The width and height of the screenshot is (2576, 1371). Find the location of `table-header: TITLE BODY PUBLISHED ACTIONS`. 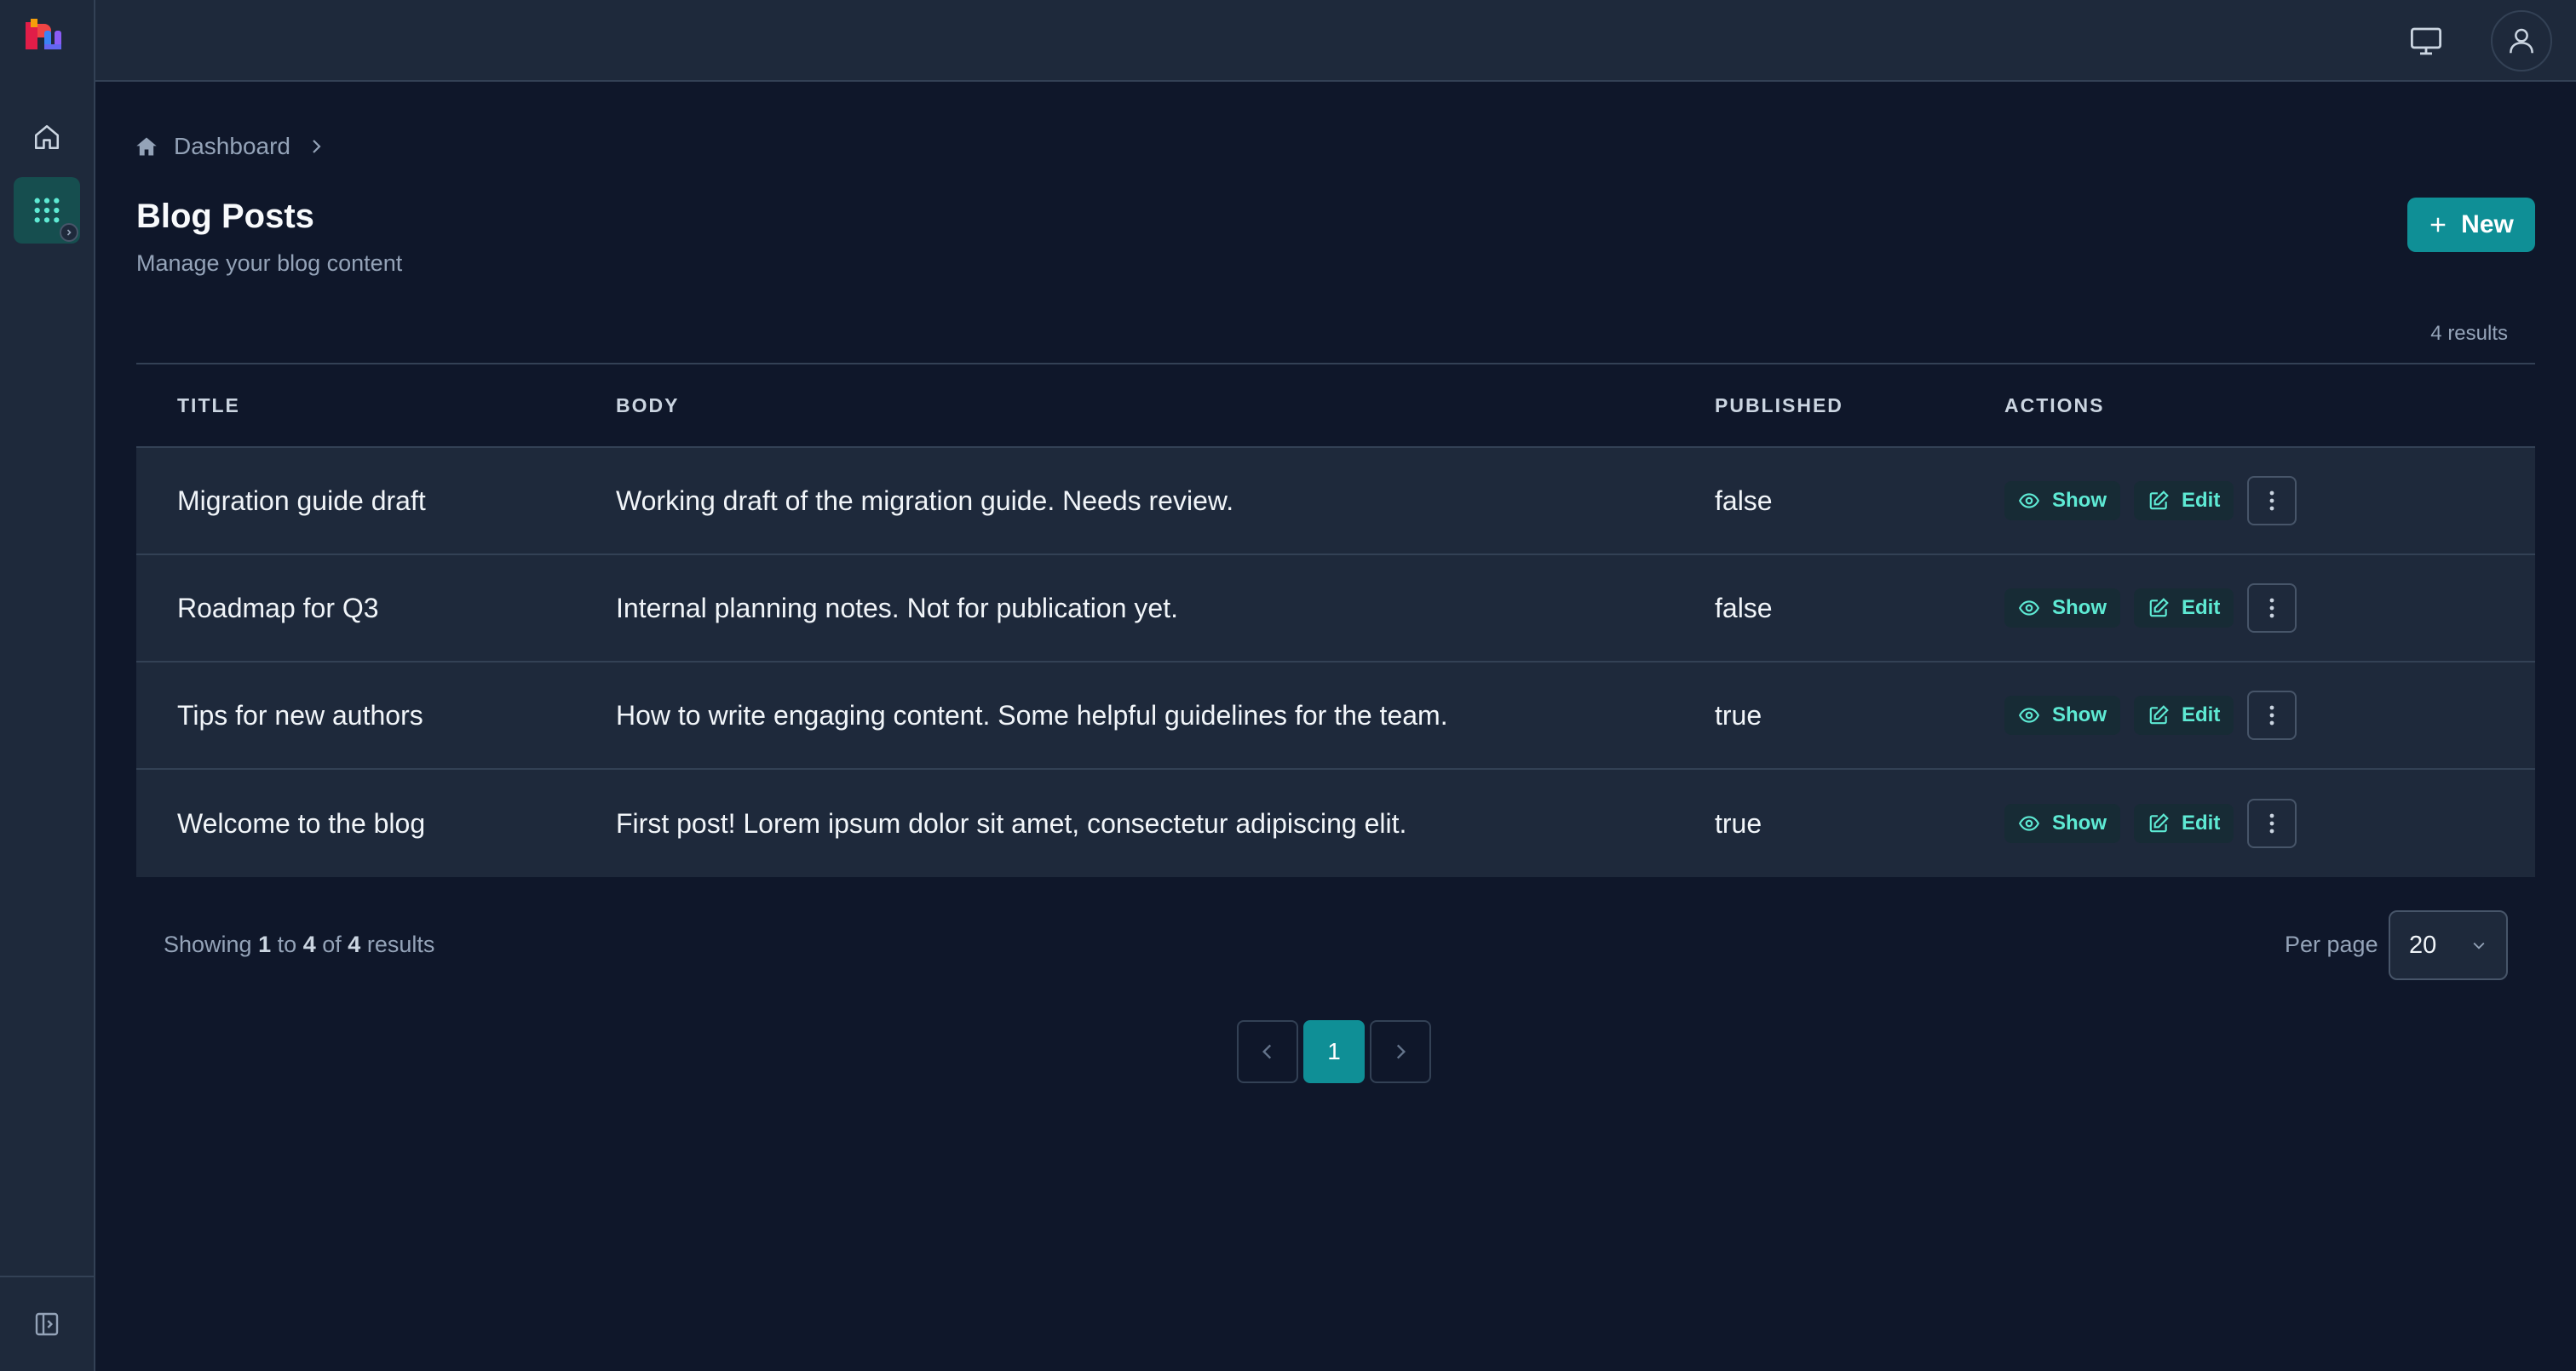

table-header: TITLE BODY PUBLISHED ACTIONS is located at coordinates (1335, 406).